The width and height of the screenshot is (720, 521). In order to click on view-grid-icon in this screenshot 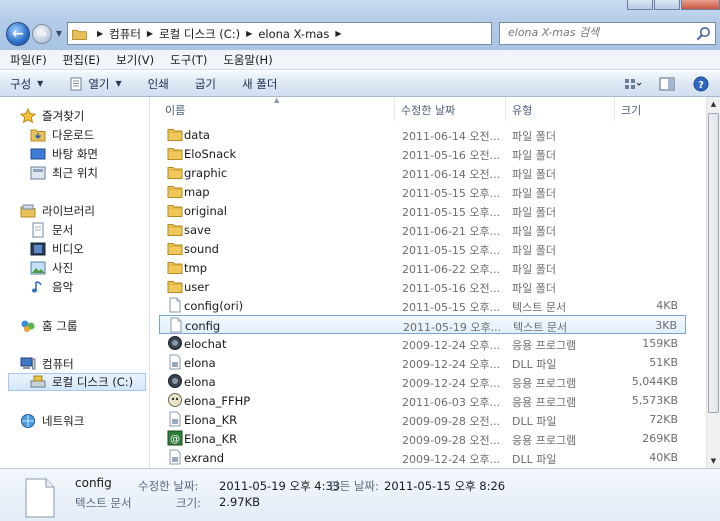, I will do `click(633, 84)`.